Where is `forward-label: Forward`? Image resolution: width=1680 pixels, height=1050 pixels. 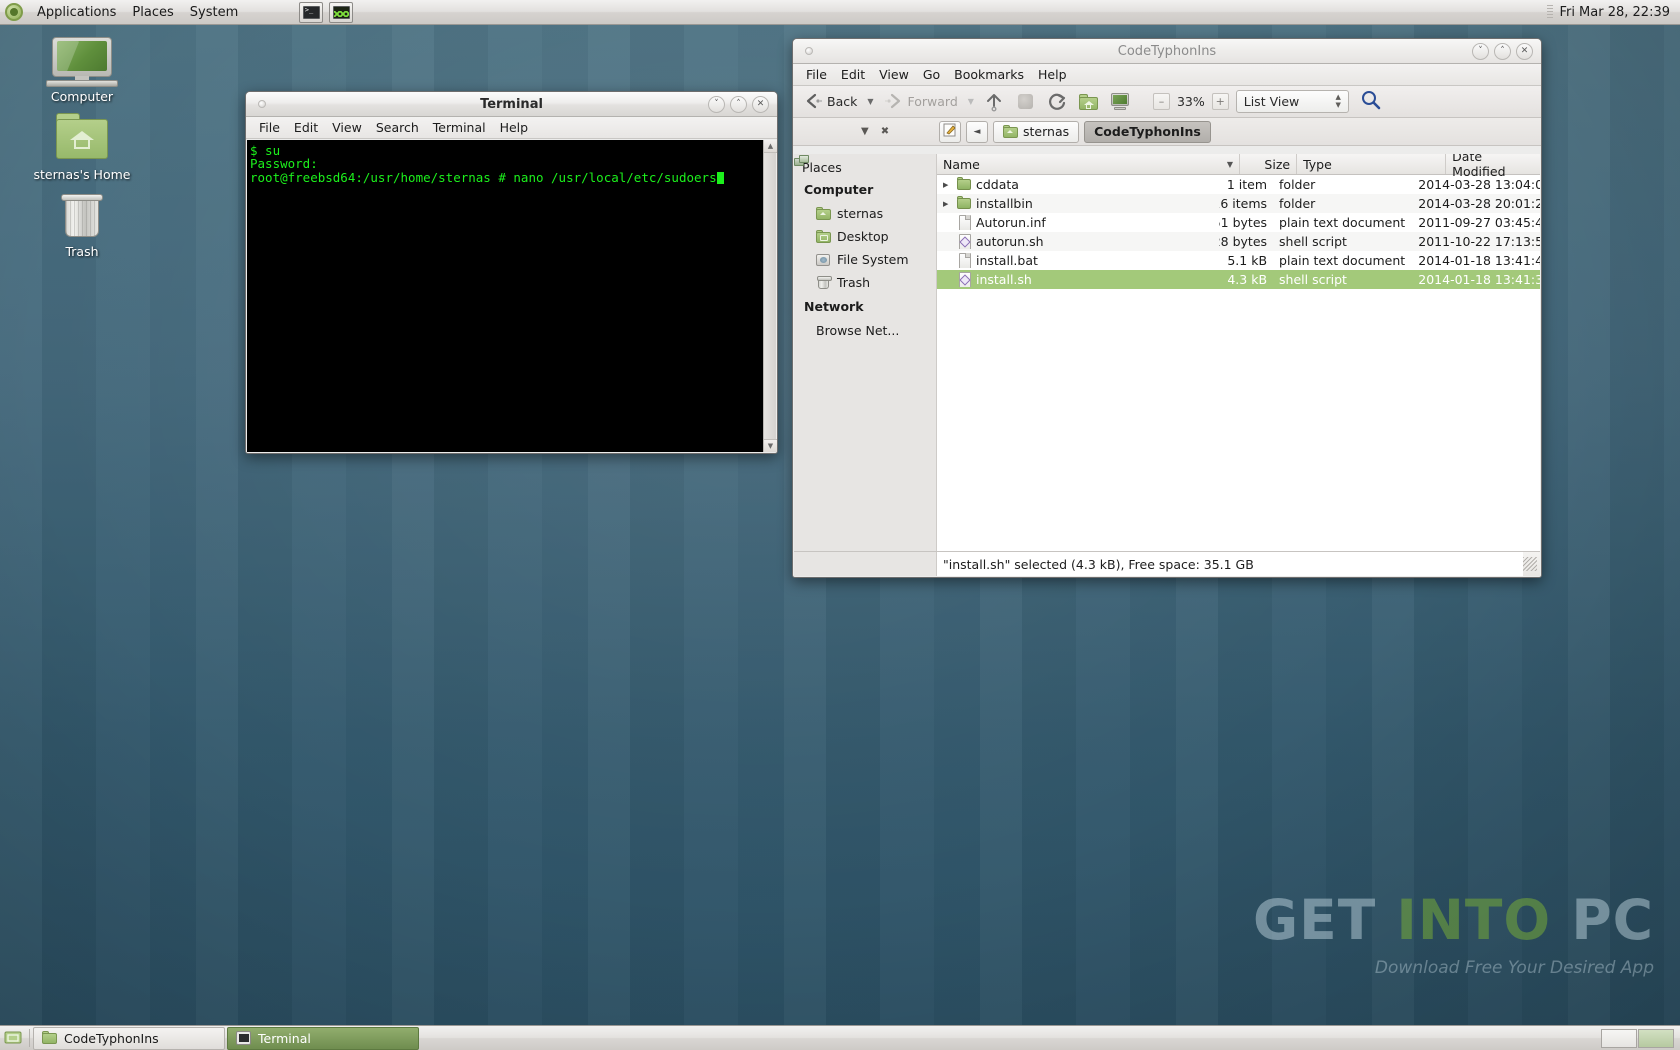 forward-label: Forward is located at coordinates (932, 101).